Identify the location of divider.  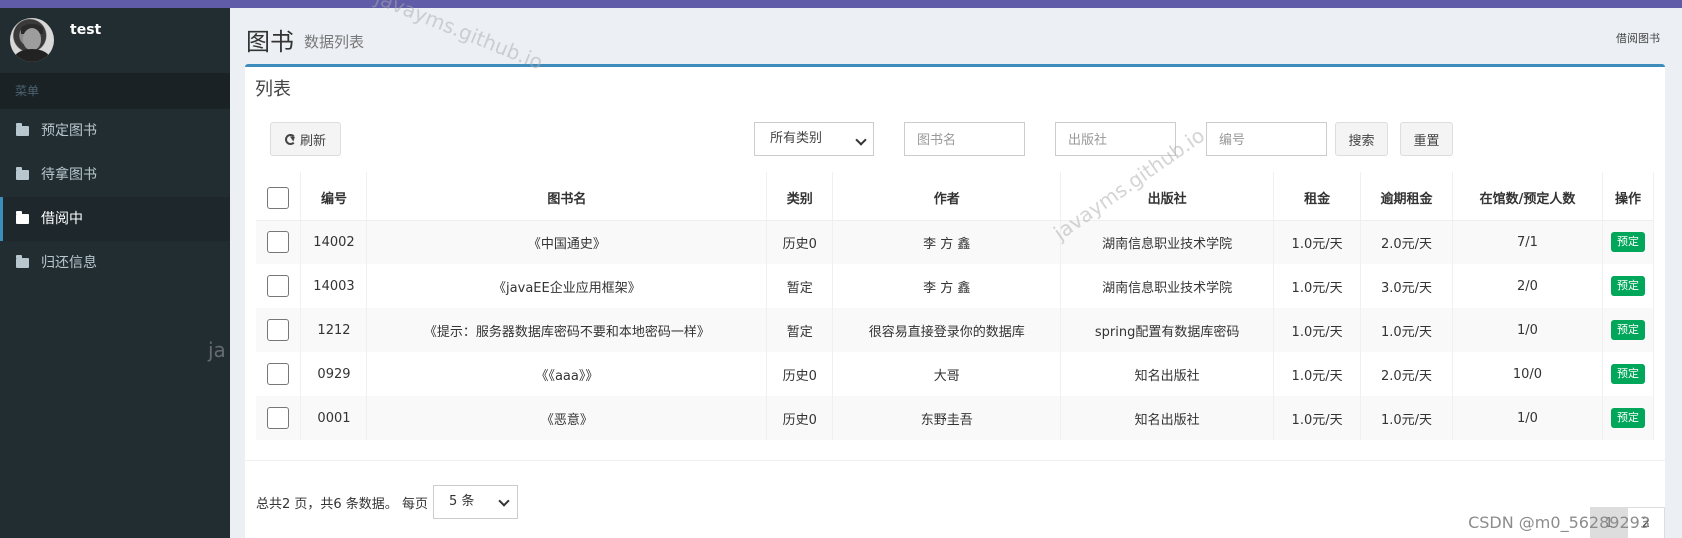
(955, 460).